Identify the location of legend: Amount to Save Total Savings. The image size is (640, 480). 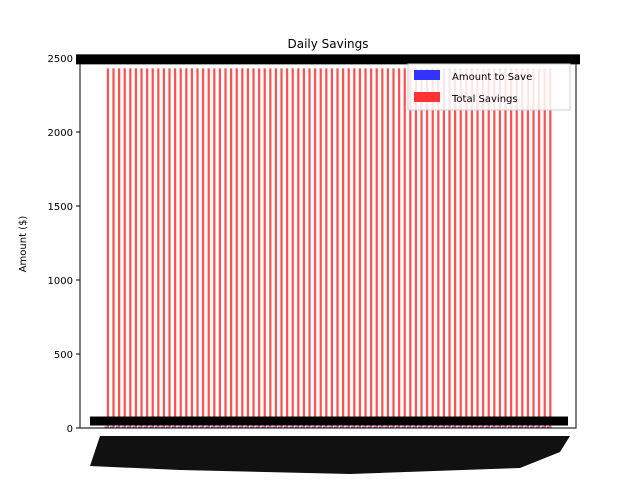
(489, 87).